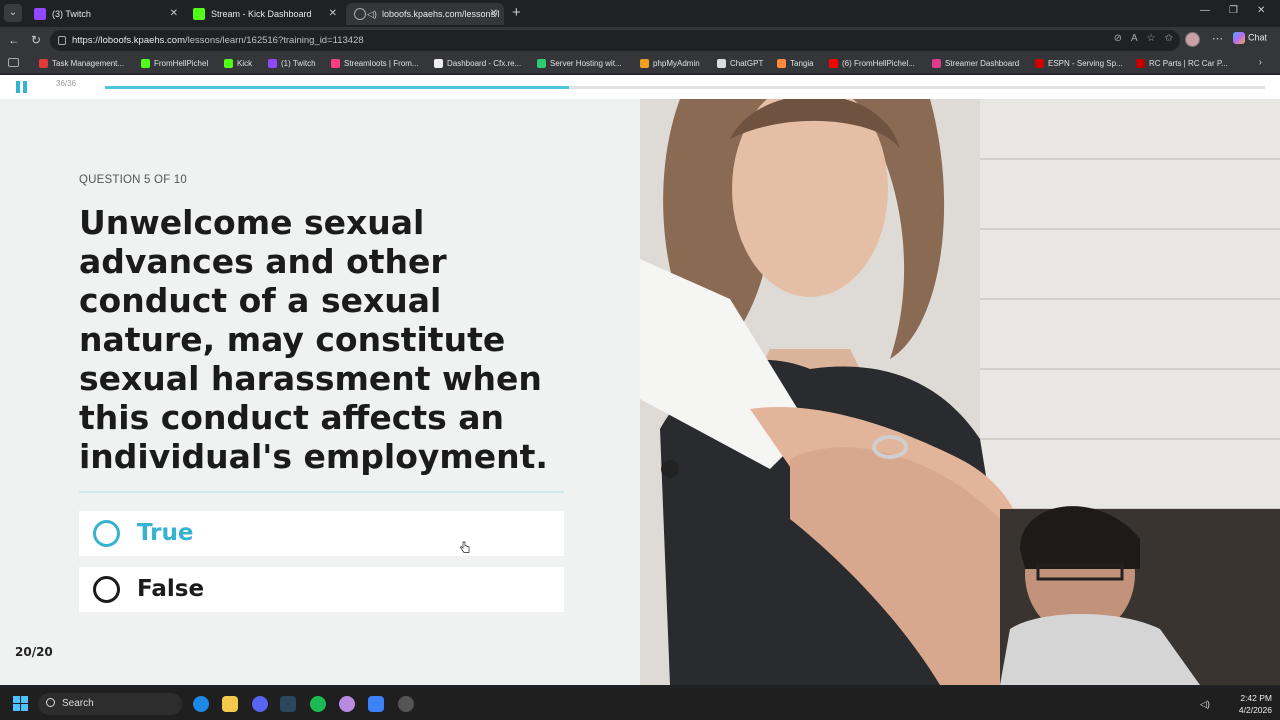 This screenshot has width=1280, height=720. Describe the element at coordinates (1192, 39) in the screenshot. I see `profile-avatar` at that location.